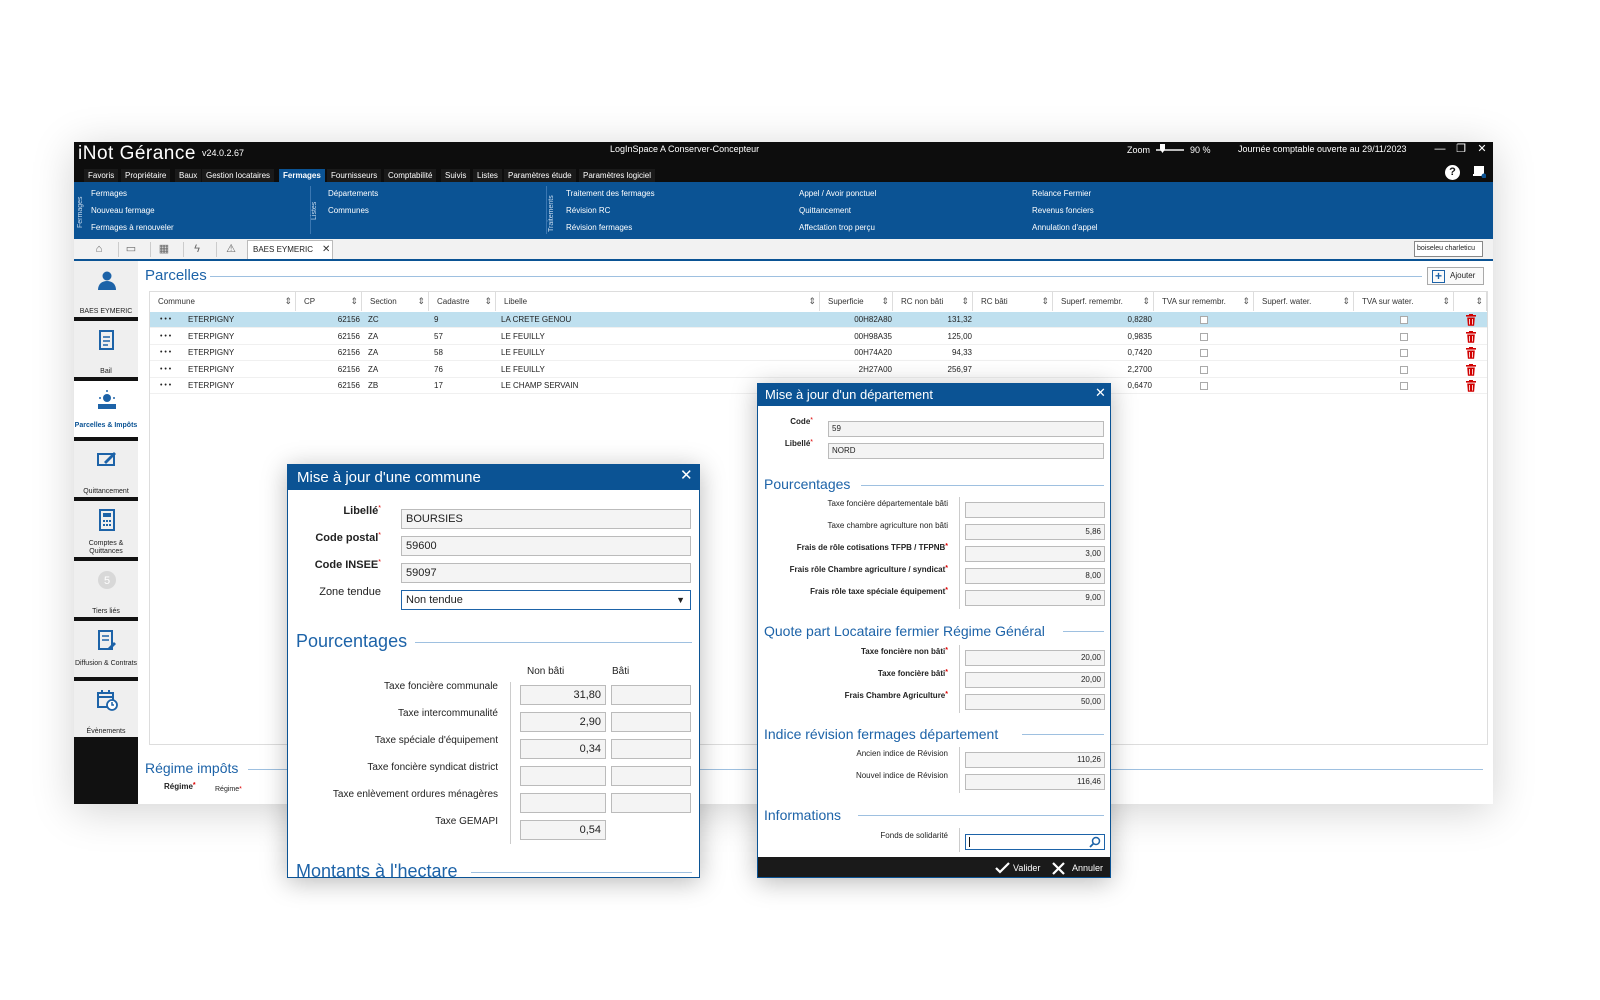 The width and height of the screenshot is (1600, 1000). I want to click on nav-parcelles-impots: Parcelles & Impôts, so click(106, 410).